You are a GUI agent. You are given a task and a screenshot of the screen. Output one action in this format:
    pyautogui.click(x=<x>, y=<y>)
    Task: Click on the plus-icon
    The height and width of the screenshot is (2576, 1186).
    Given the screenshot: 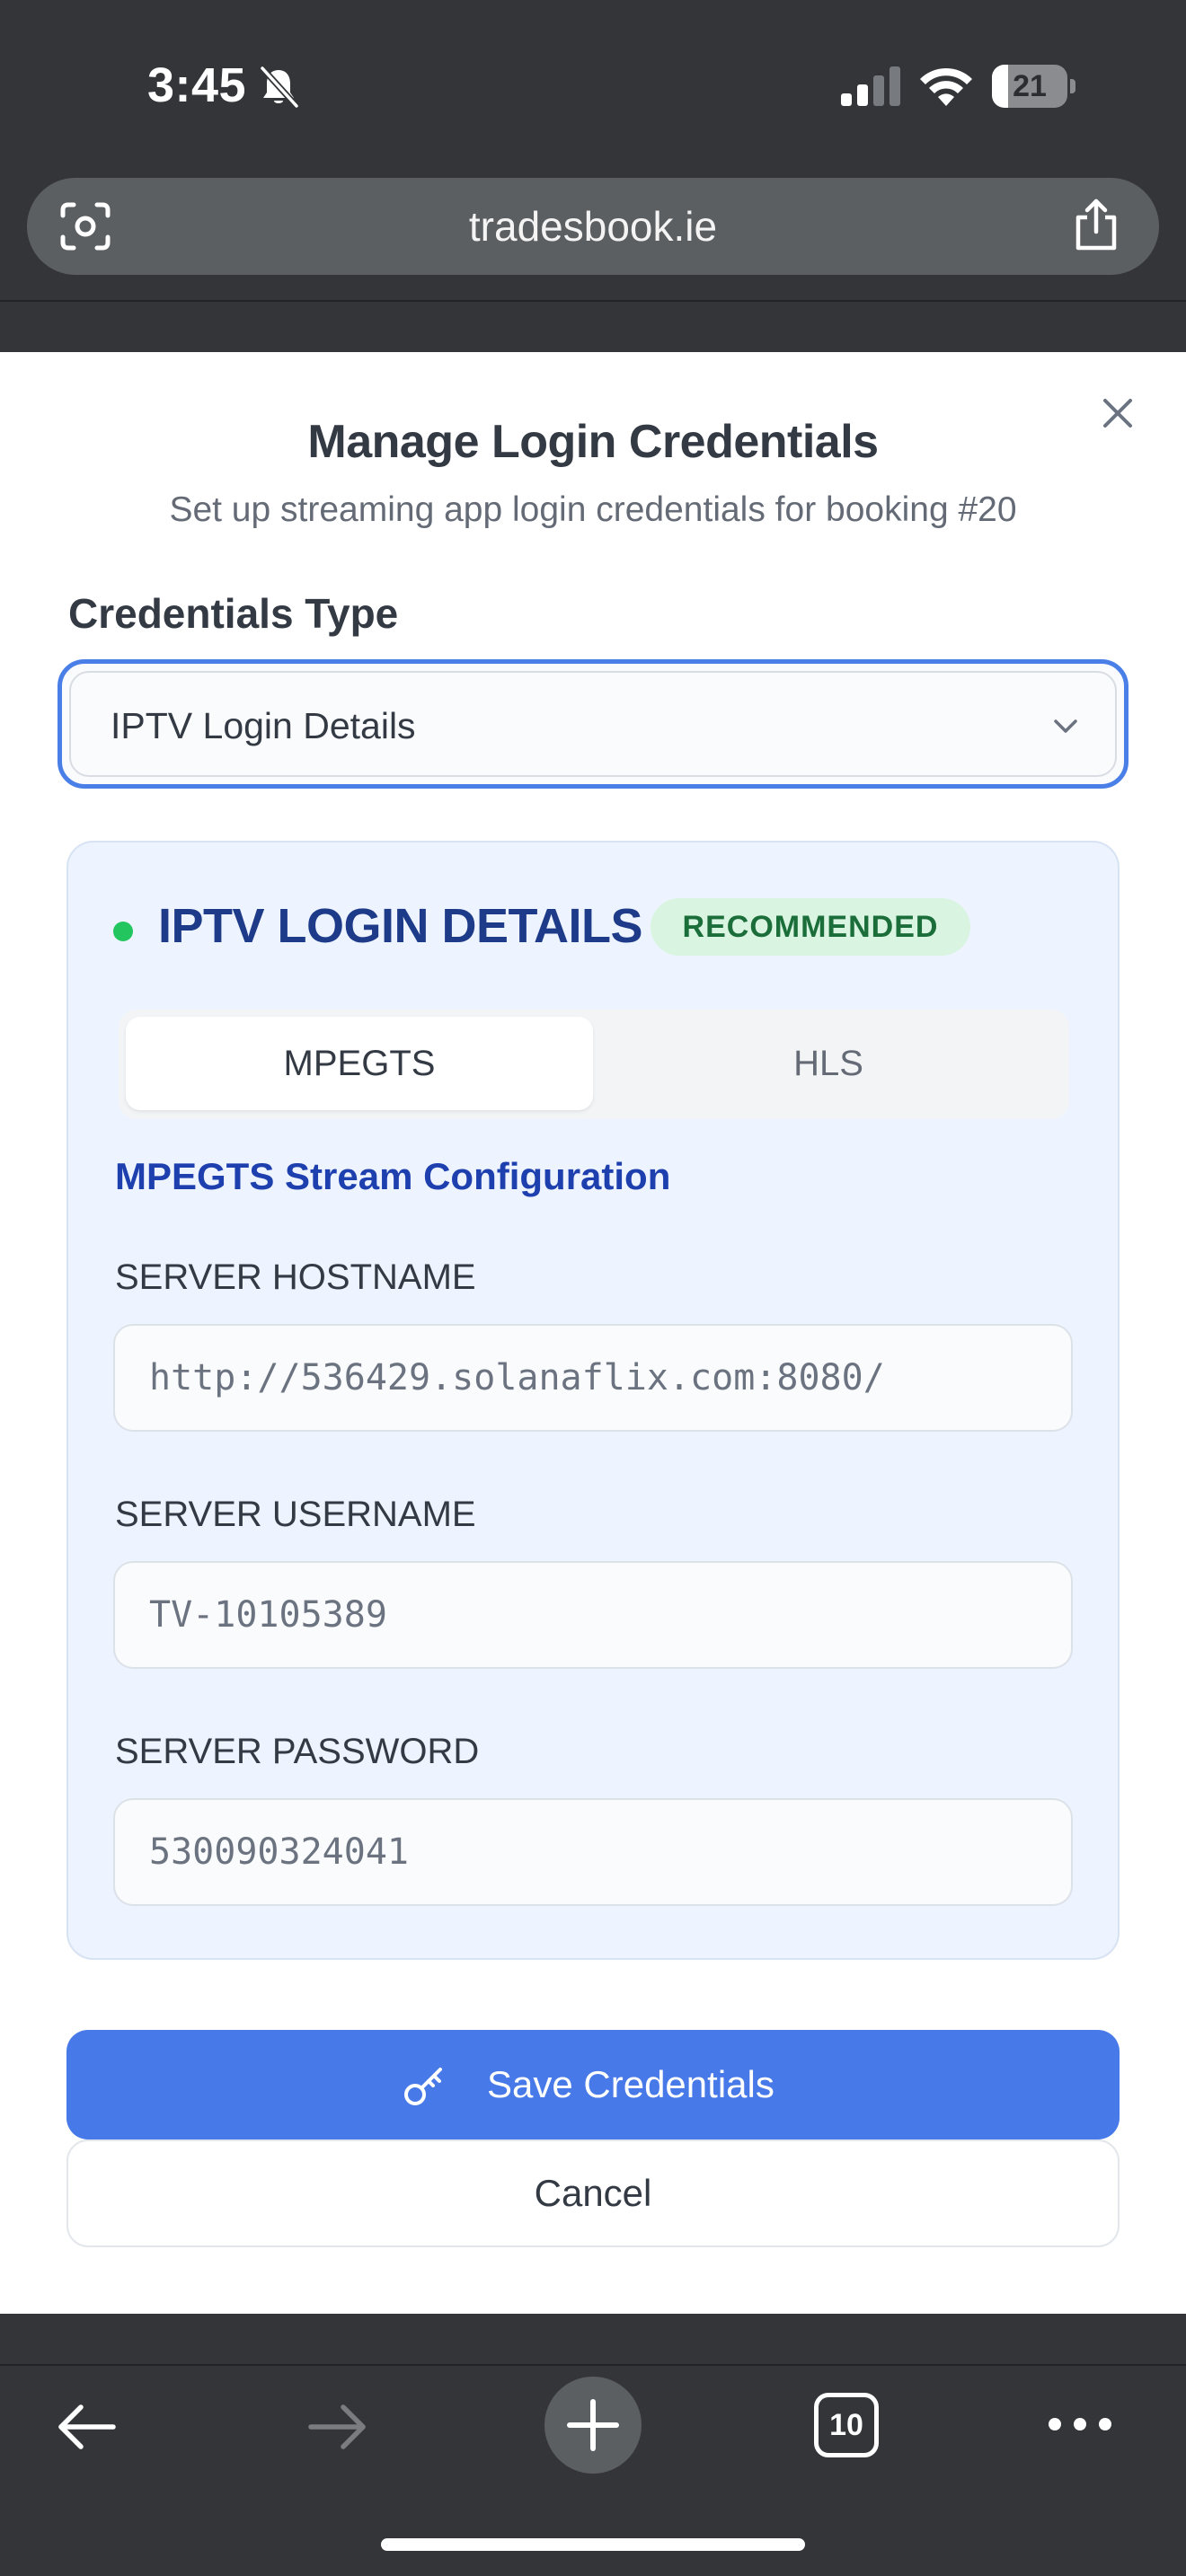 What is the action you would take?
    pyautogui.click(x=593, y=2425)
    